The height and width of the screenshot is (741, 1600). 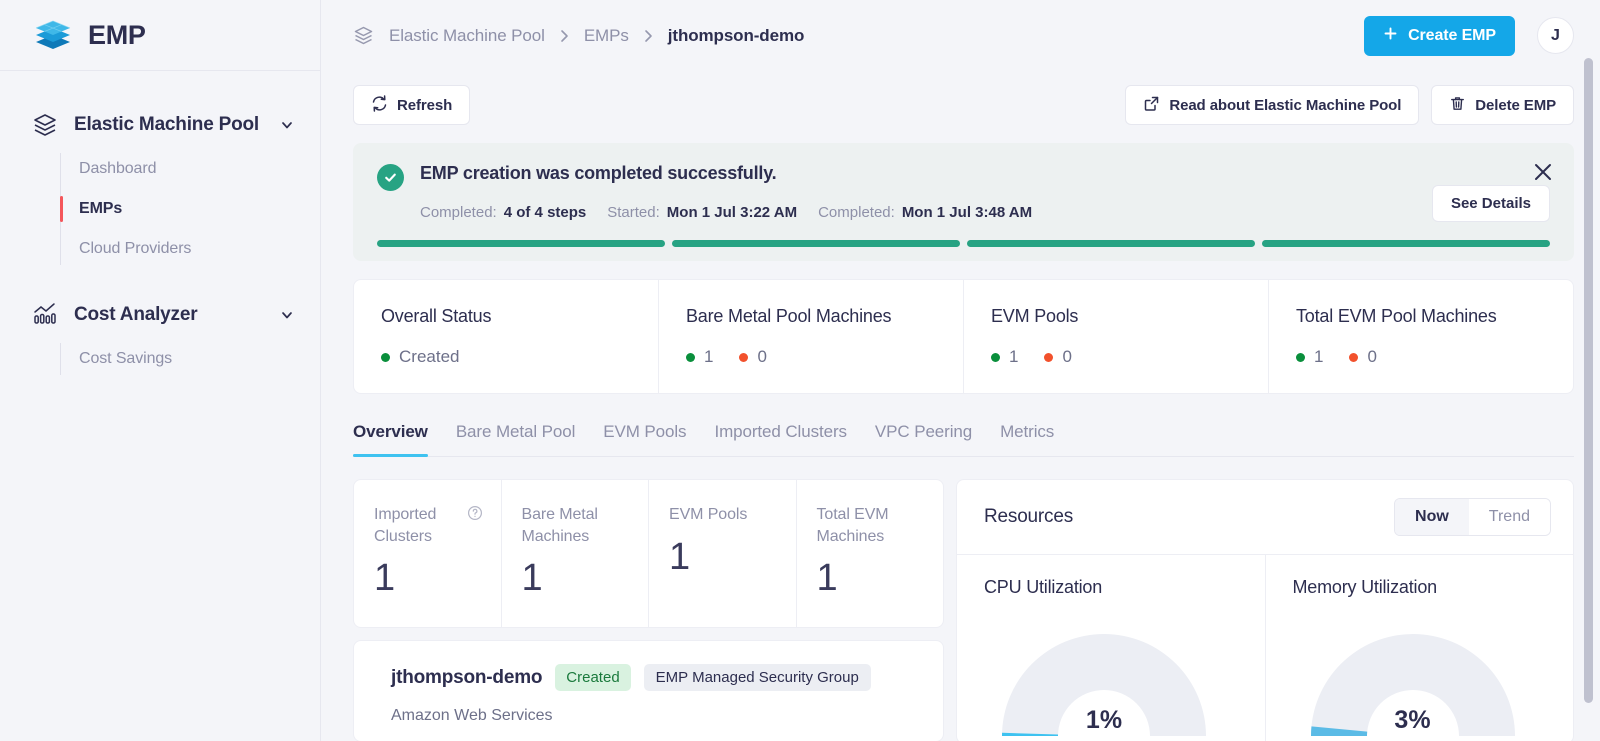 I want to click on mini-card-imported-clusters: Imported Clusters 1, so click(x=428, y=554).